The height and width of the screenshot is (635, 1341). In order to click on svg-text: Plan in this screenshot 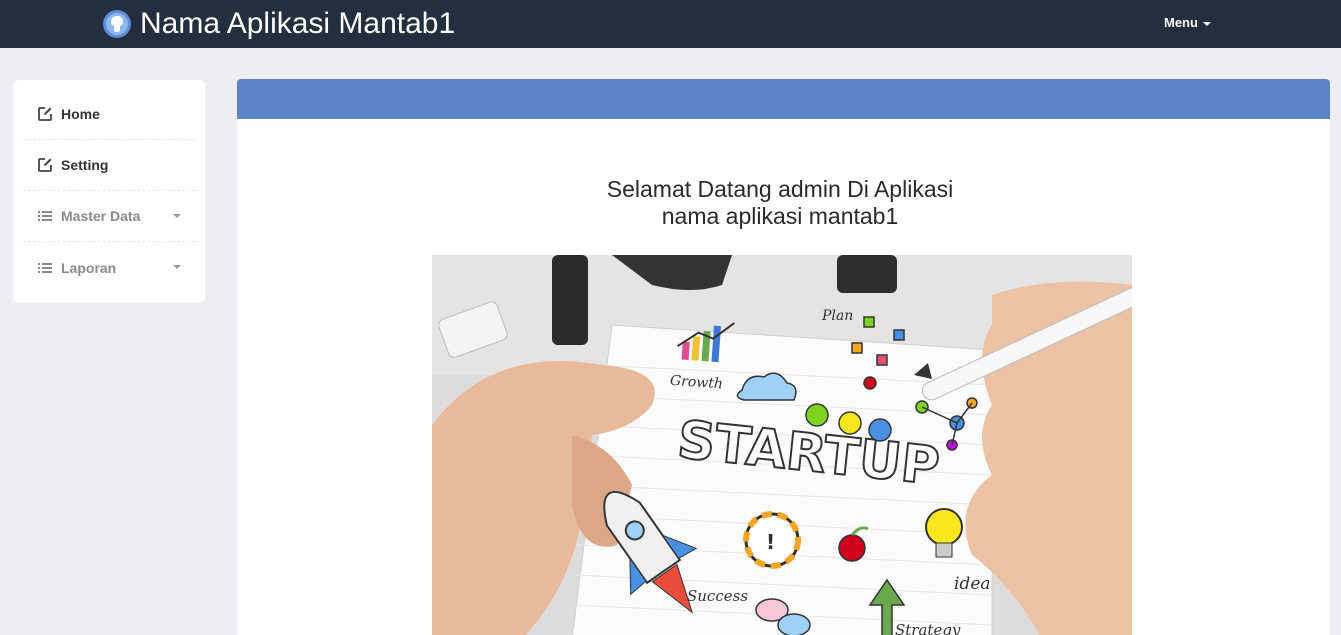, I will do `click(837, 316)`.